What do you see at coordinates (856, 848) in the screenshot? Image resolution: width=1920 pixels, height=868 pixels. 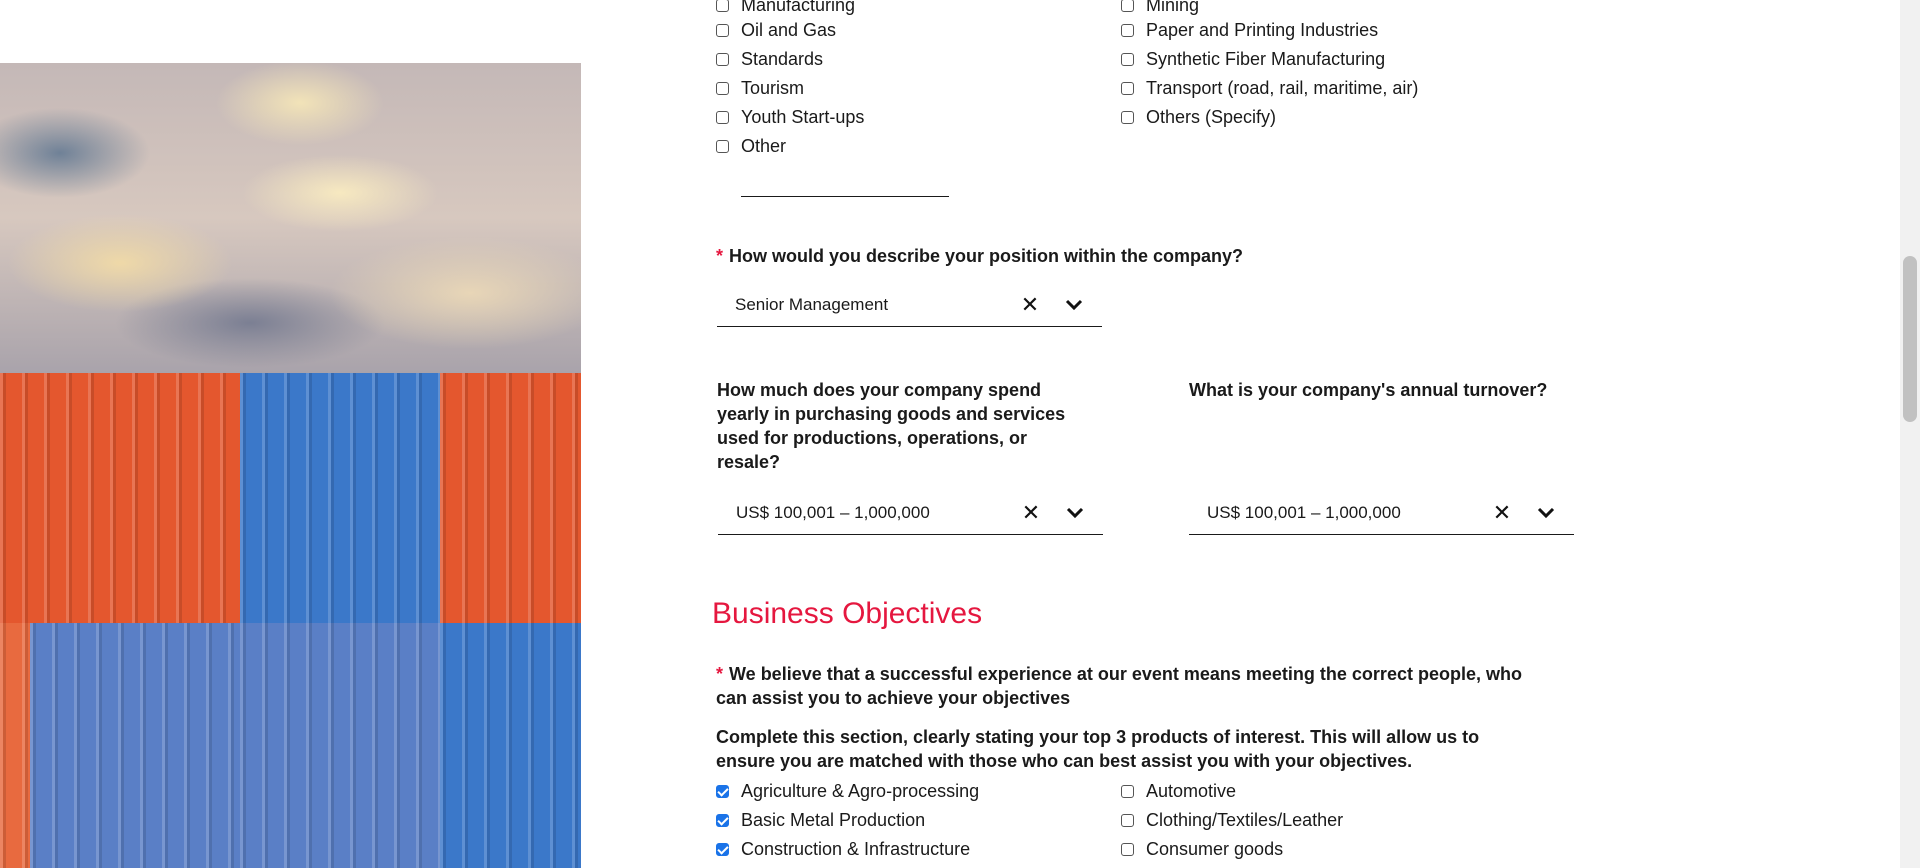 I see `checkbox-label: Construction & Infrastructure` at bounding box center [856, 848].